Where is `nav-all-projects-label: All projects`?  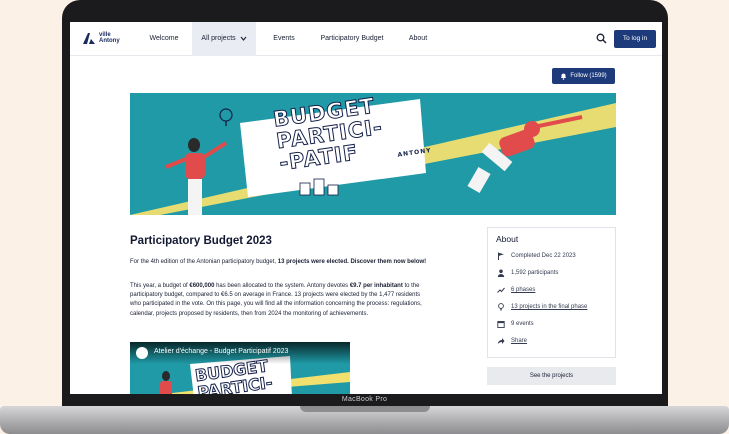
nav-all-projects-label: All projects is located at coordinates (218, 38).